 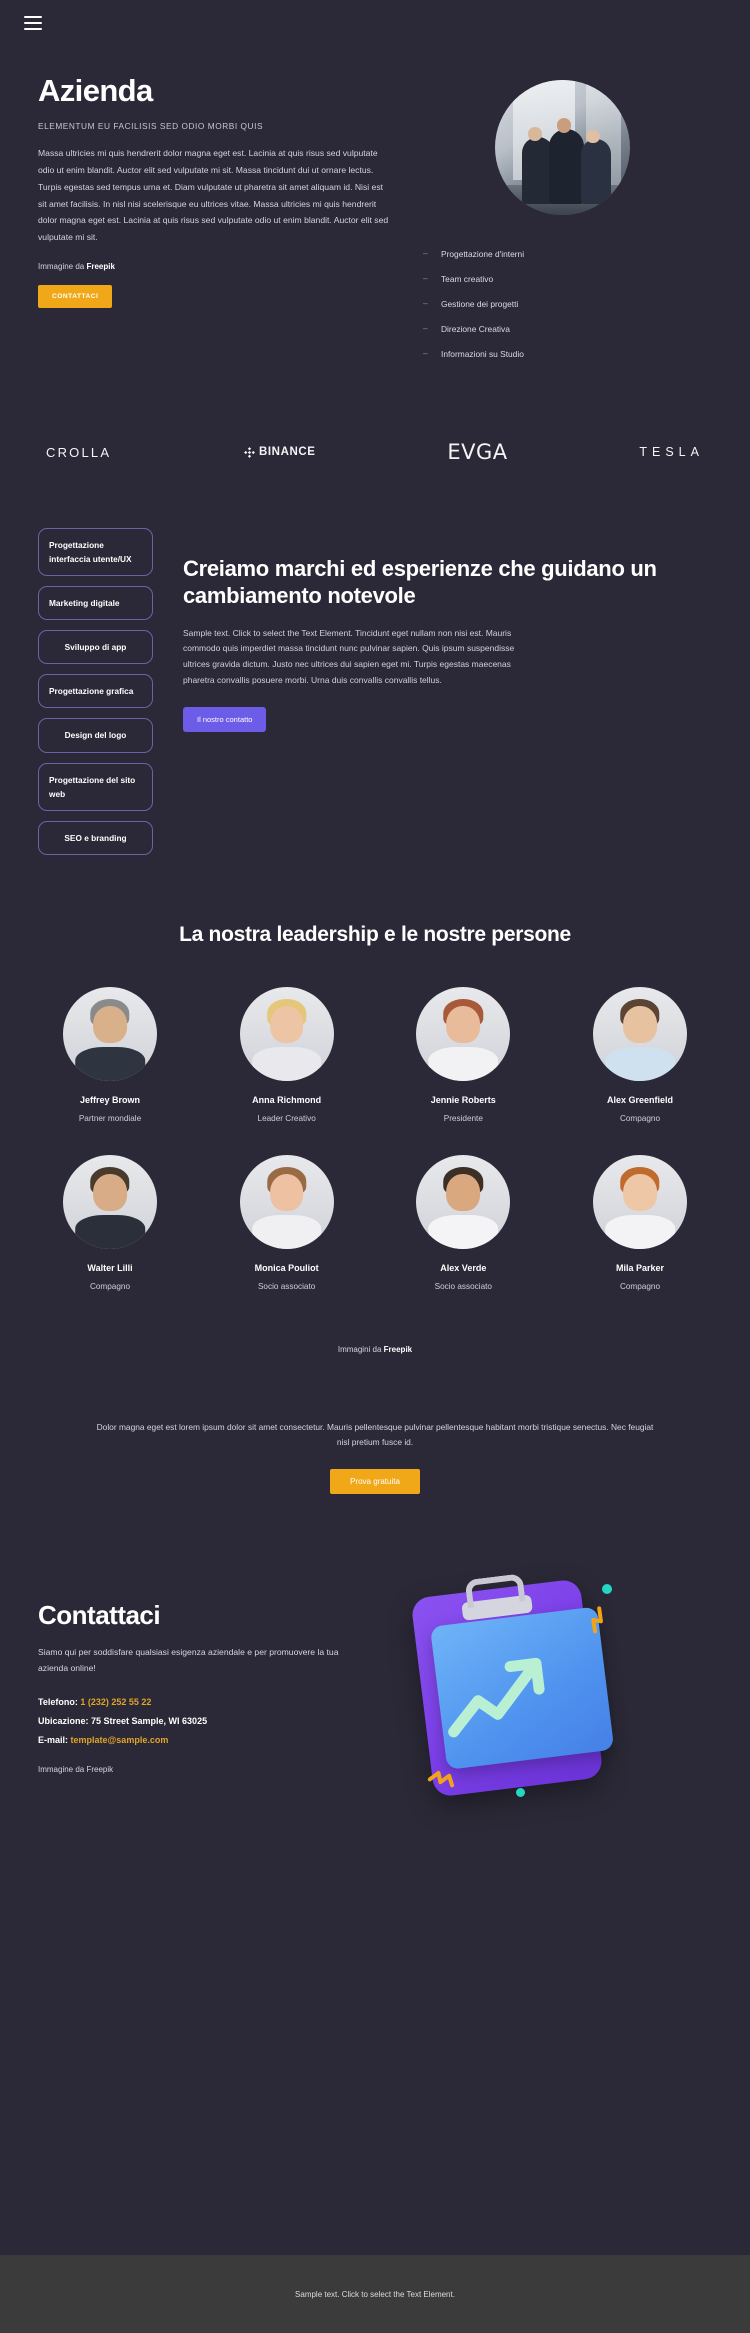 What do you see at coordinates (375, 415) in the screenshot?
I see `brand-logos-strip: CROLLA BINANCE EVGA TESLA` at bounding box center [375, 415].